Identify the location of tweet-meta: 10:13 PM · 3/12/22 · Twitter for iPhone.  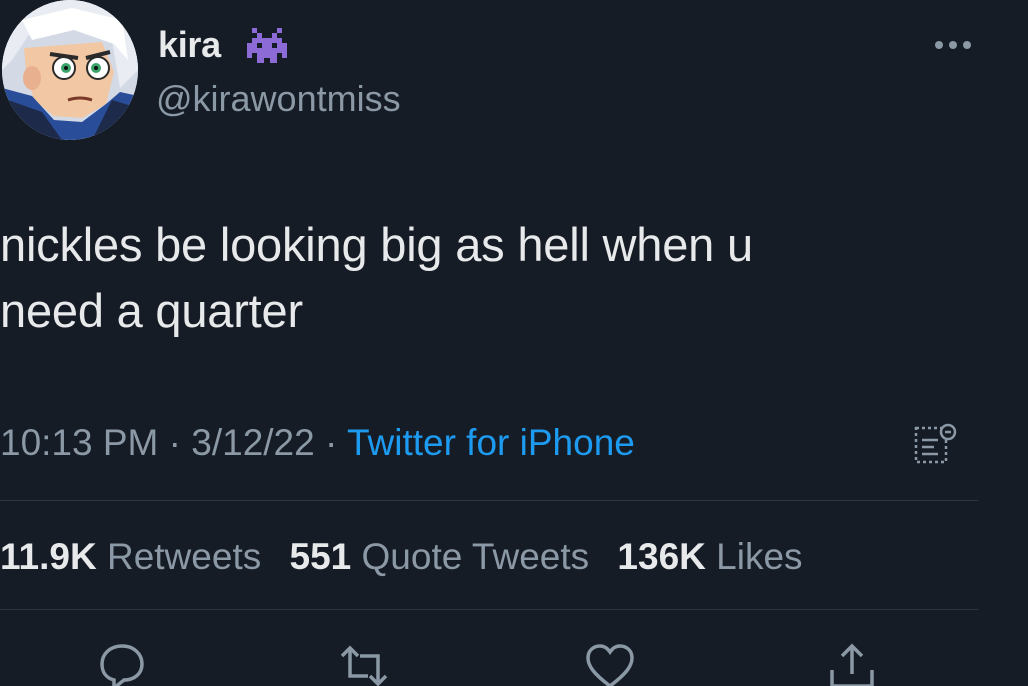
(317, 443).